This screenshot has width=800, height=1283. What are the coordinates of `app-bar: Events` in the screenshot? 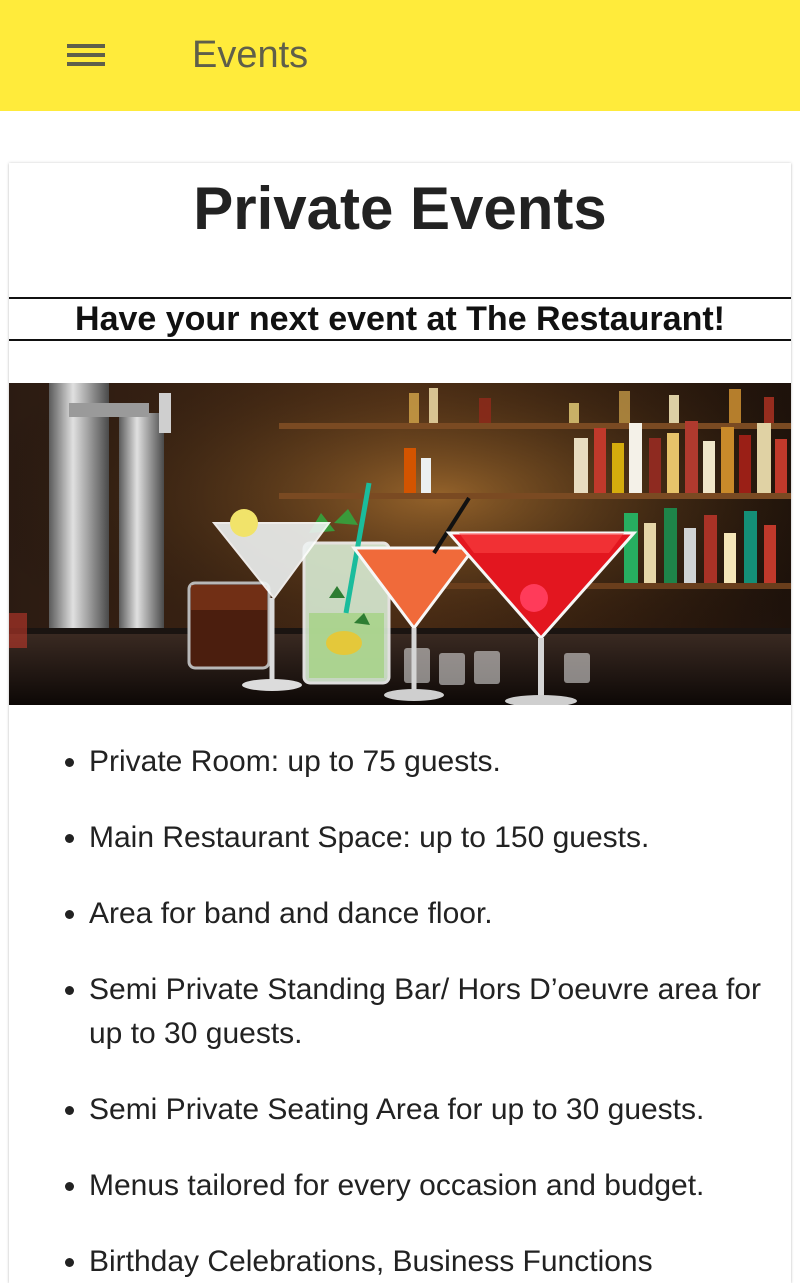 It's located at (400, 55).